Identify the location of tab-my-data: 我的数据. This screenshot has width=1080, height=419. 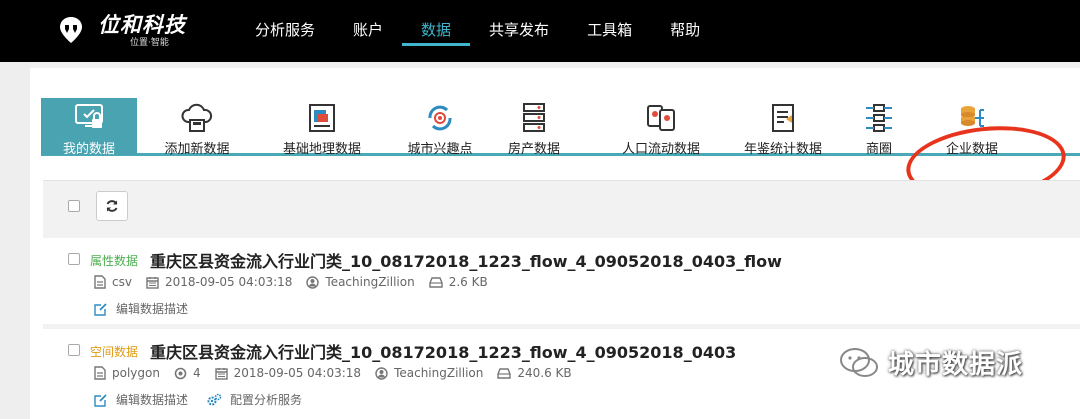
(89, 127).